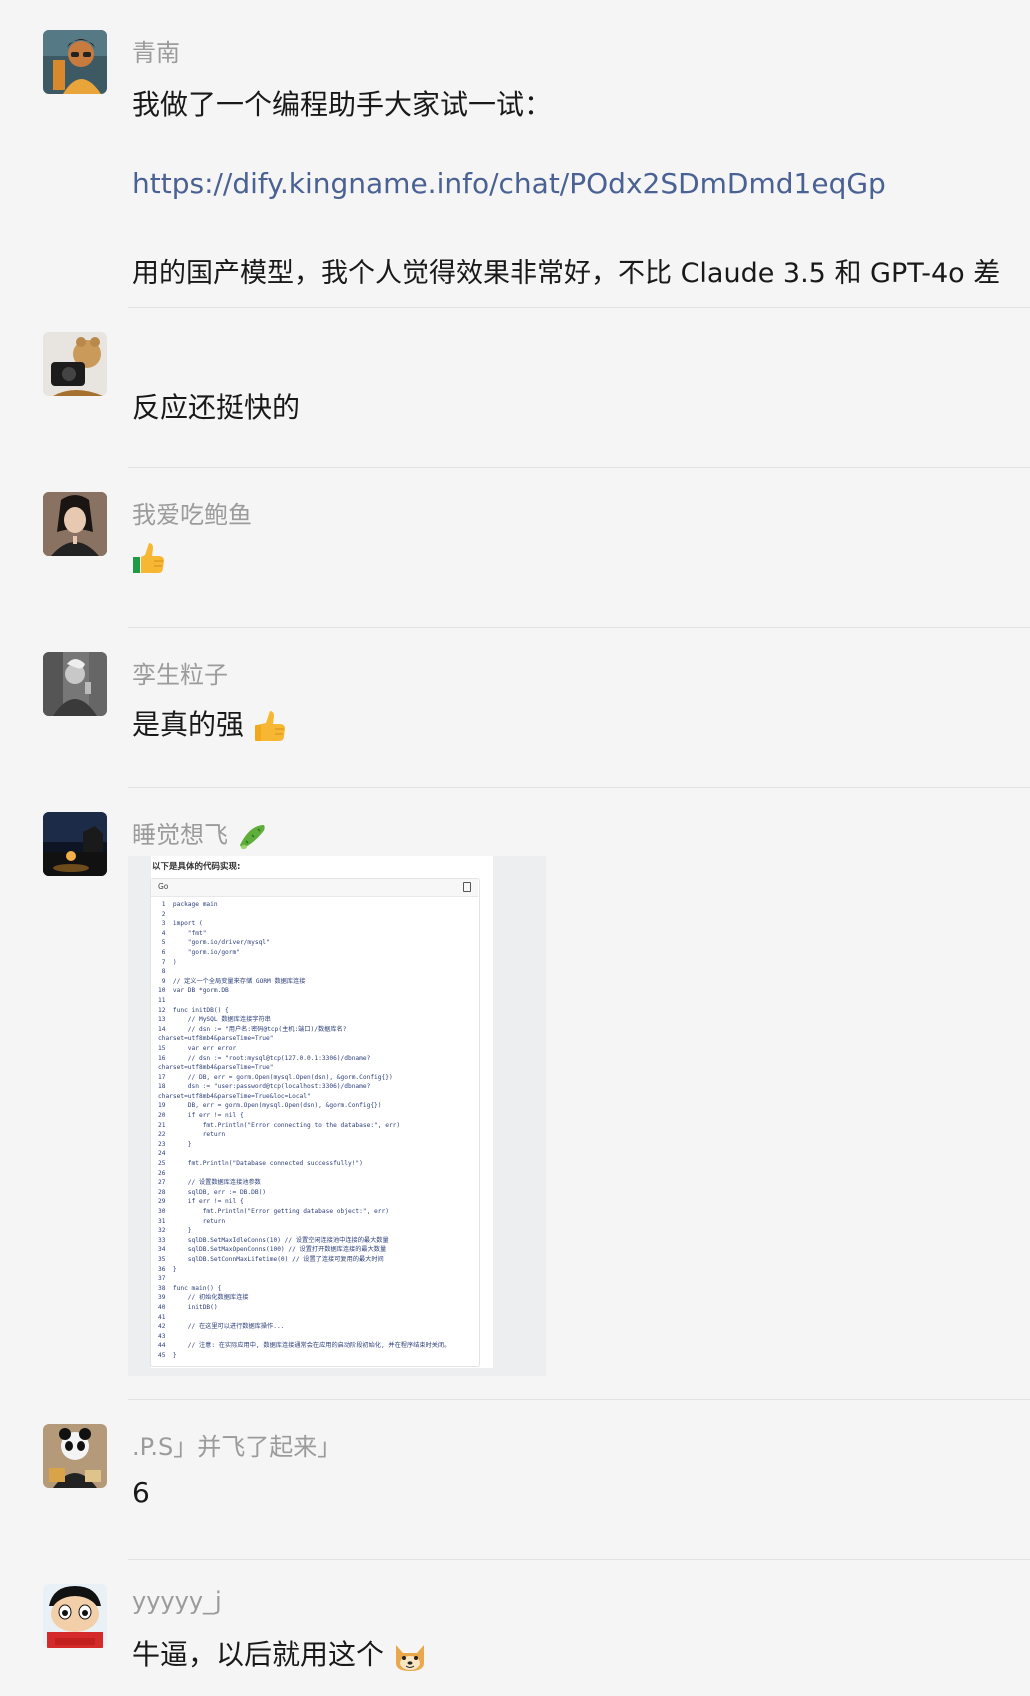  What do you see at coordinates (515, 548) in the screenshot?
I see `message-3: 我爱吃鲍鱼` at bounding box center [515, 548].